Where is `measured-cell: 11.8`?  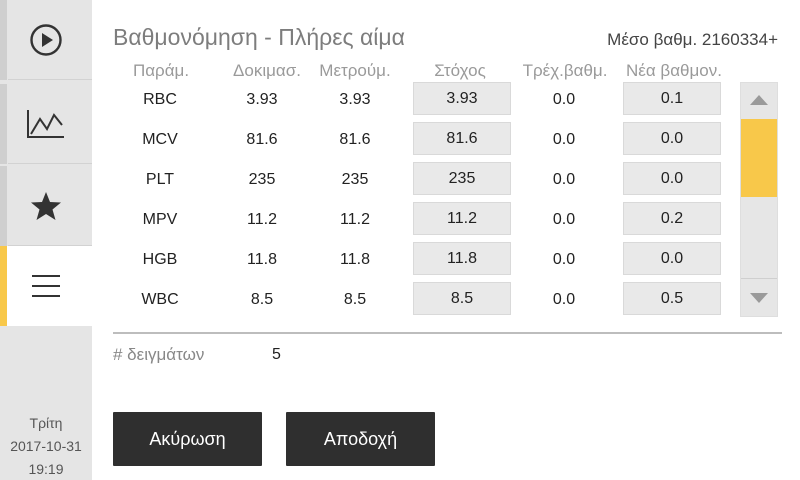
measured-cell: 11.8 is located at coordinates (355, 259).